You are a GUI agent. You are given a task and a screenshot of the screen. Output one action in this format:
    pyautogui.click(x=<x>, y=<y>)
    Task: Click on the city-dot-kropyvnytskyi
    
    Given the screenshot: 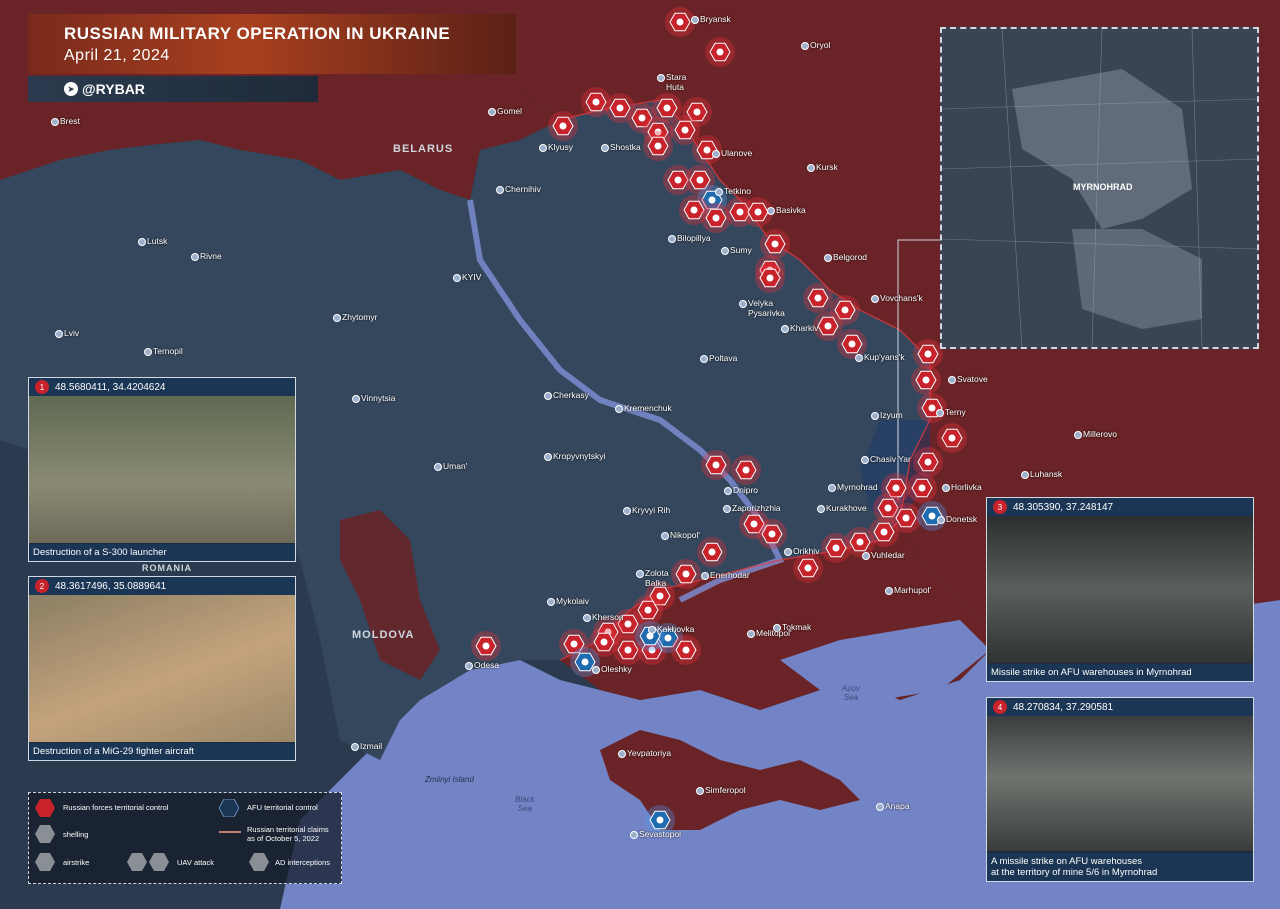 What is the action you would take?
    pyautogui.click(x=548, y=457)
    